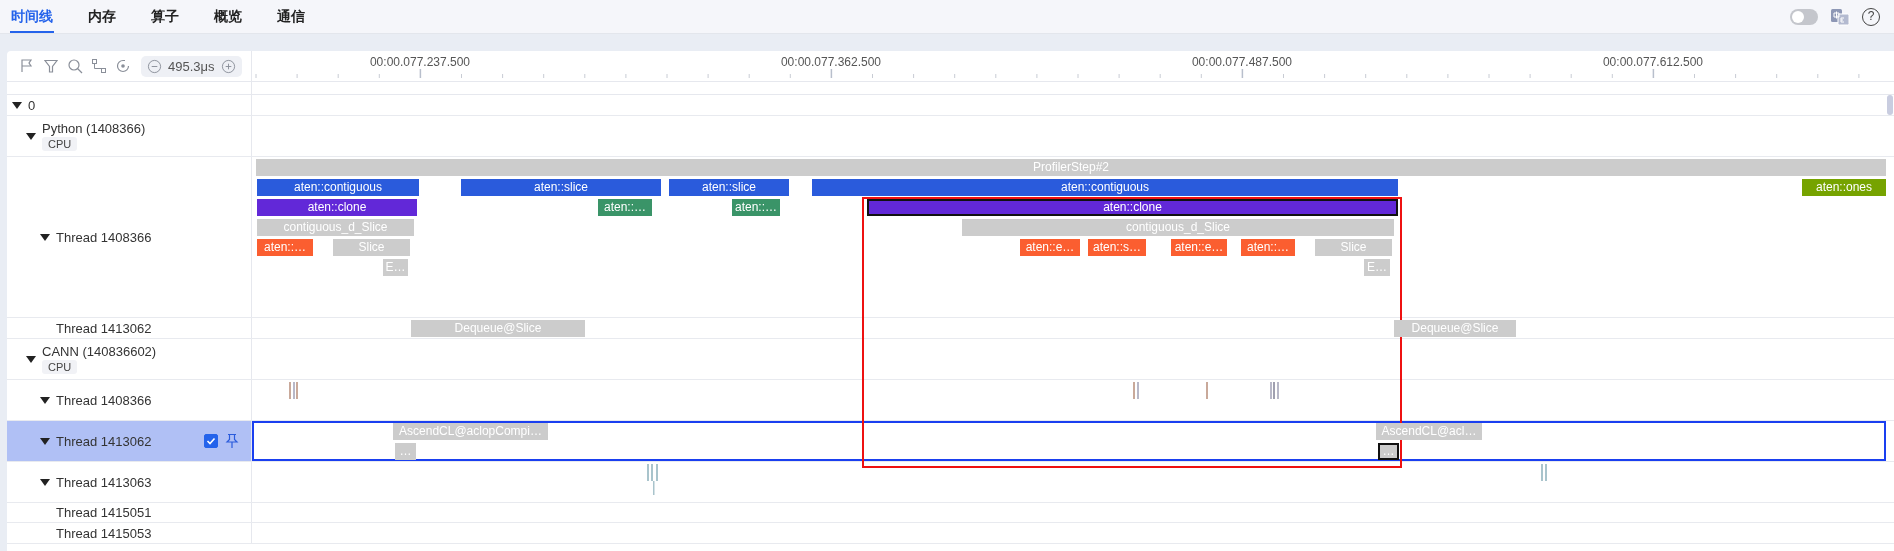 The height and width of the screenshot is (551, 1894). Describe the element at coordinates (232, 441) in the screenshot. I see `pin-icon` at that location.